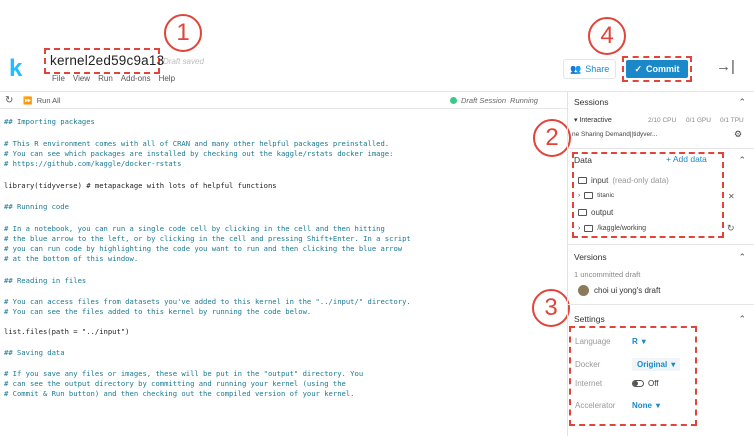 Image resolution: width=754 pixels, height=436 pixels. What do you see at coordinates (524, 100) in the screenshot?
I see `session-state: Running` at bounding box center [524, 100].